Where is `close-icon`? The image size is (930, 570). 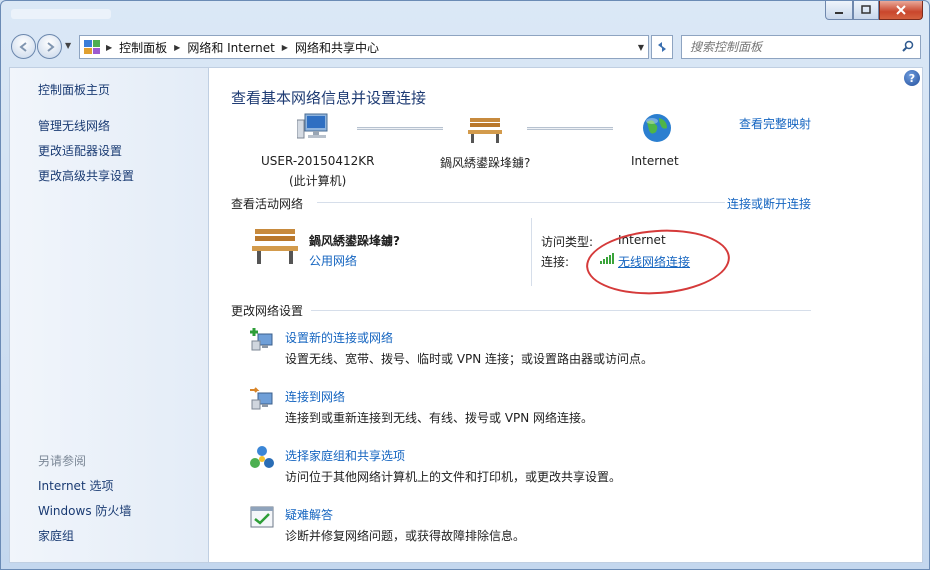
close-icon is located at coordinates (901, 10).